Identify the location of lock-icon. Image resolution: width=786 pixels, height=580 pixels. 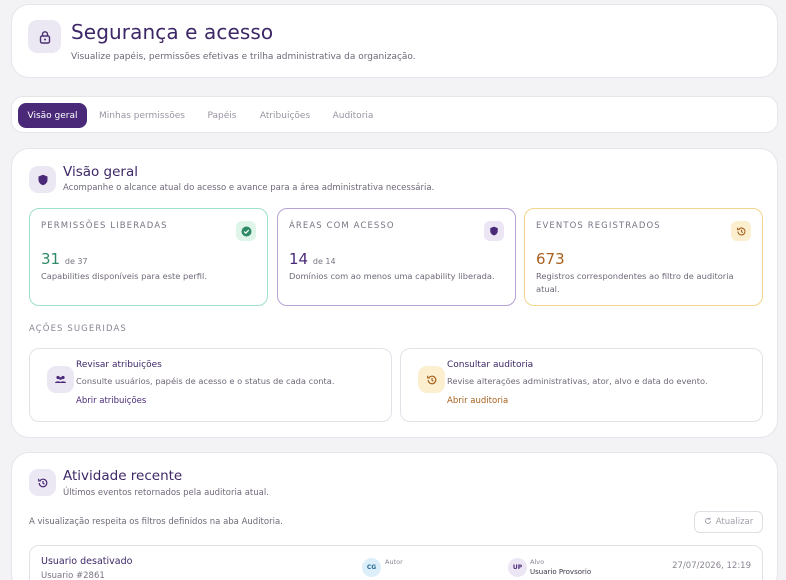
(44, 36).